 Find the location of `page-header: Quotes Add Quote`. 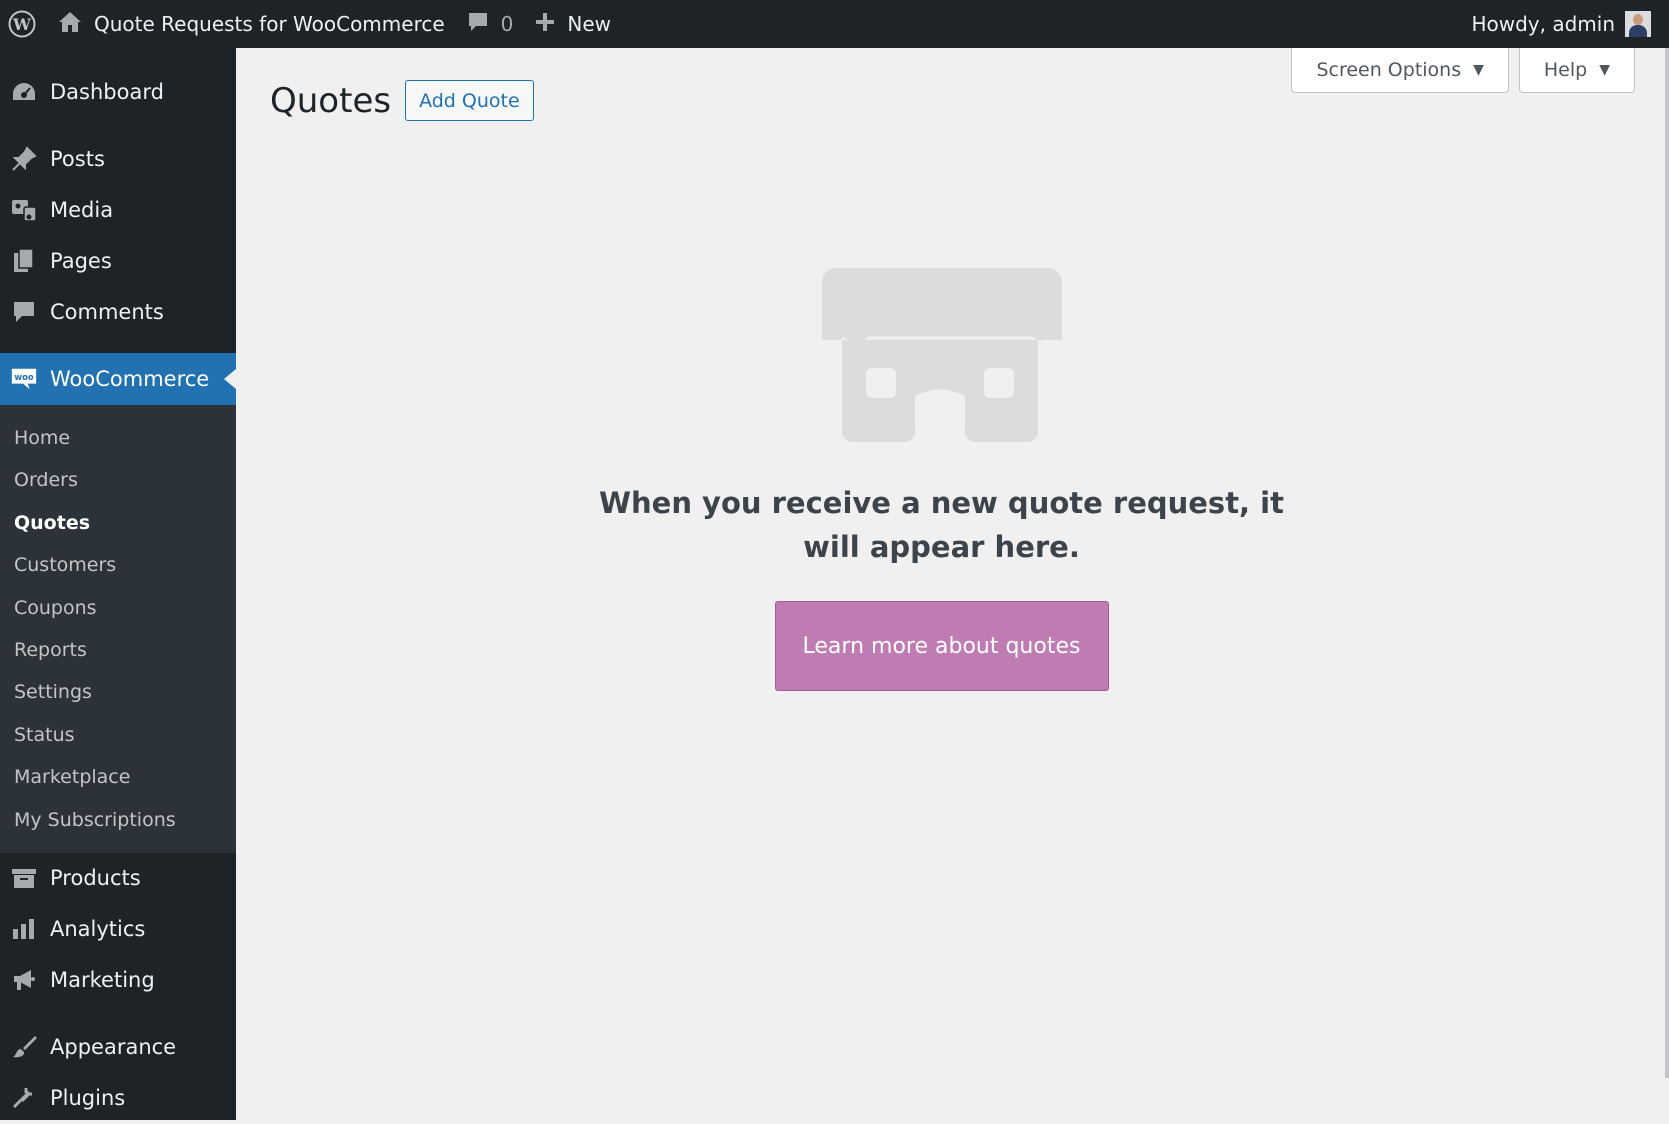

page-header: Quotes Add Quote is located at coordinates (402, 100).